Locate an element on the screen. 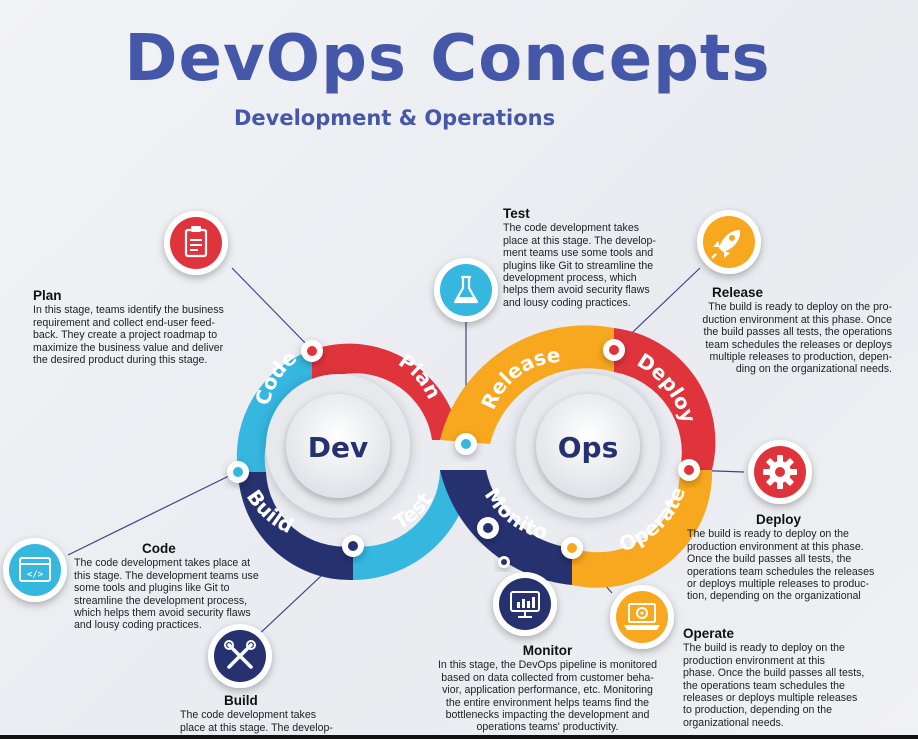 The image size is (918, 739). rocket-icon is located at coordinates (729, 242).